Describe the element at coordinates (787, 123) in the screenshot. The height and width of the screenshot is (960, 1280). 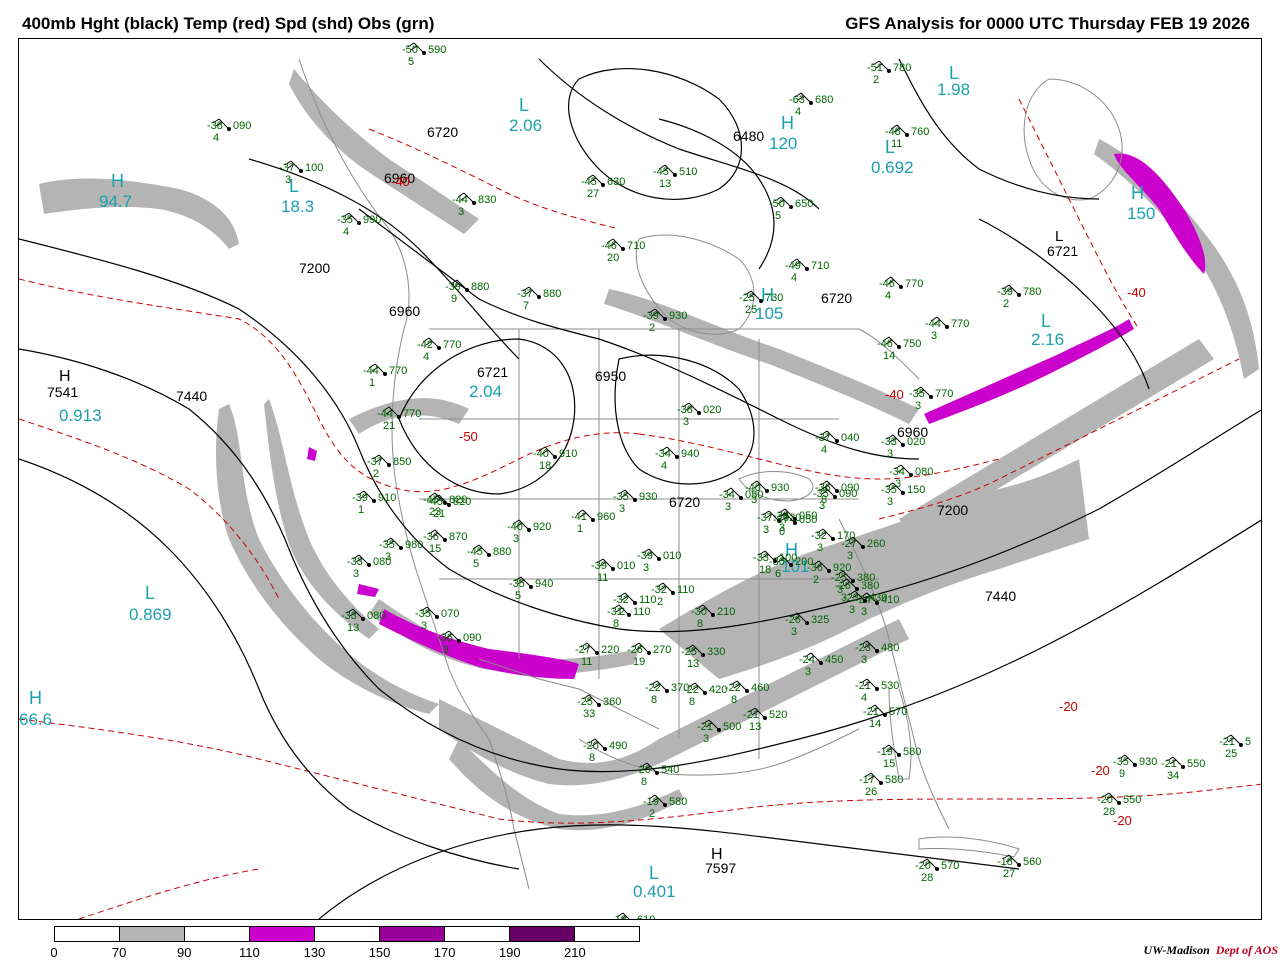
I see `svg-text: H` at that location.